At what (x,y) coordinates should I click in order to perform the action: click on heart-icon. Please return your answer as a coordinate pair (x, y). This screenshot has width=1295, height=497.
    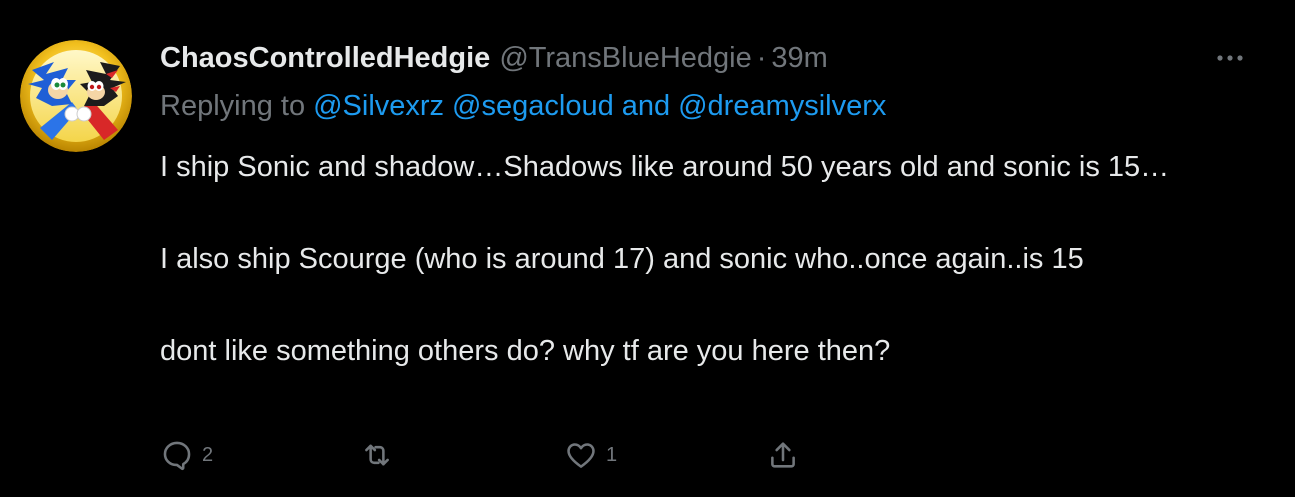
    Looking at the image, I should click on (581, 455).